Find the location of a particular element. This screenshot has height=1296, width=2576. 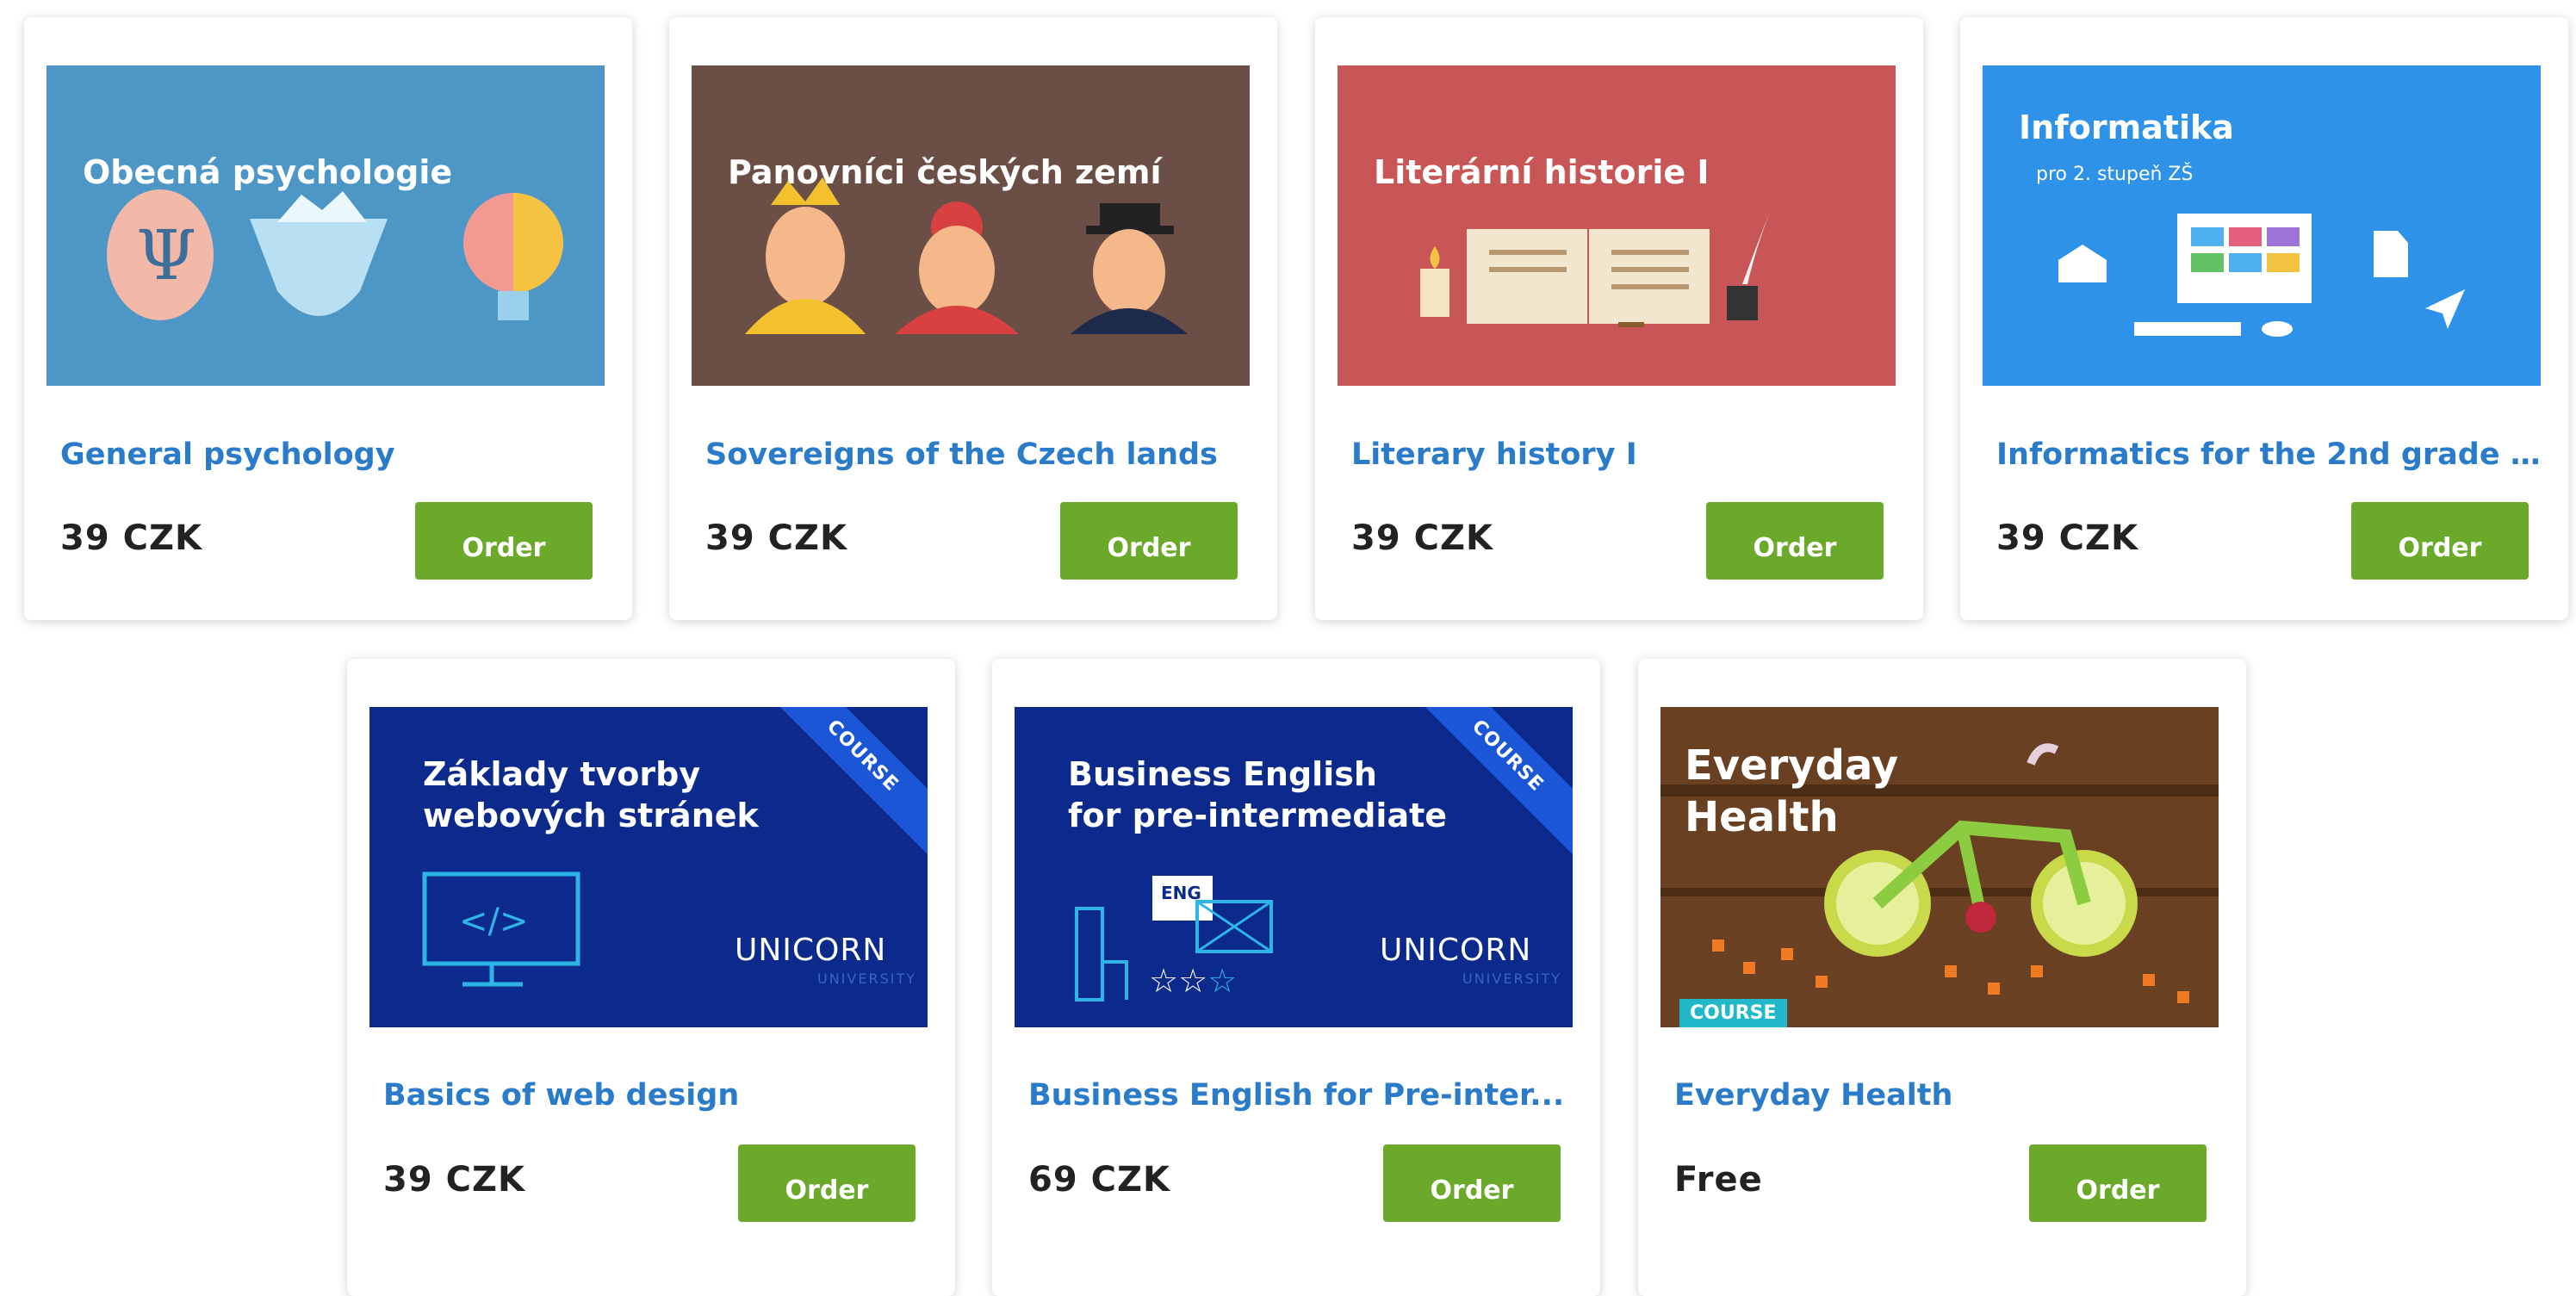

course-title: General psychology is located at coordinates (334, 454).